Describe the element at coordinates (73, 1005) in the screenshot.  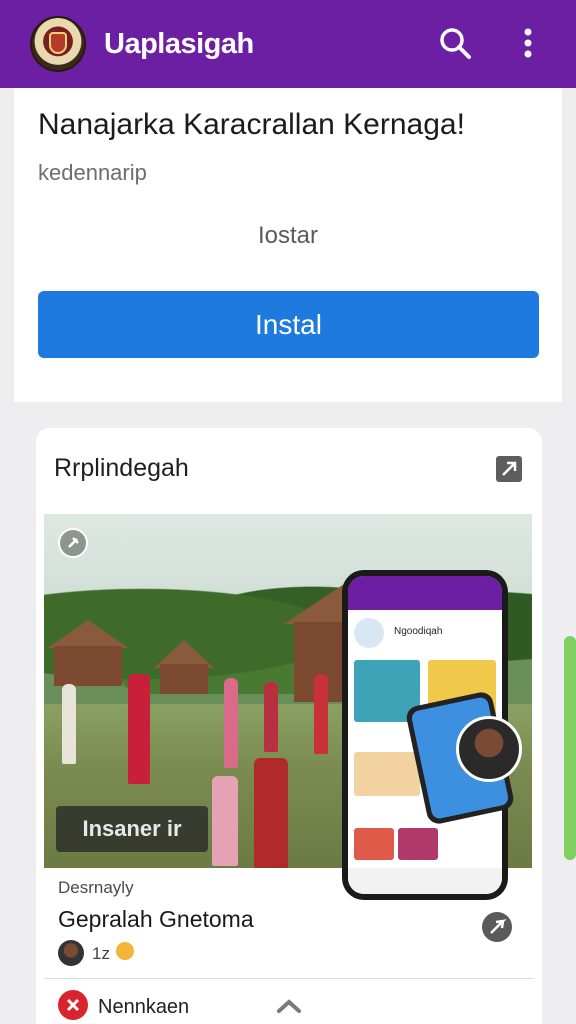
I see `footer-badge-icon` at that location.